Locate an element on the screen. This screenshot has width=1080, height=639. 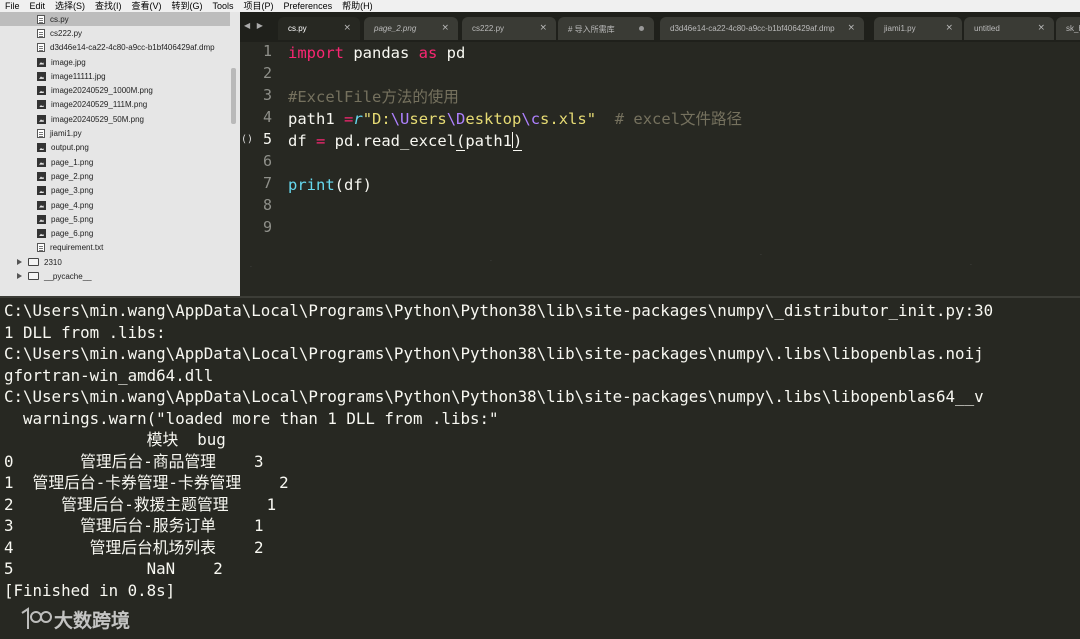
variable: df is located at coordinates (302, 141).